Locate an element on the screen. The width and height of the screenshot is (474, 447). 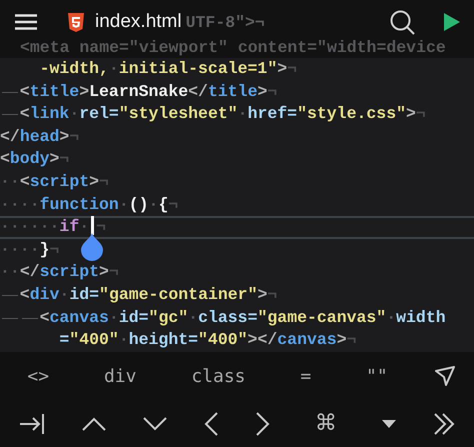
left-icon is located at coordinates (211, 424).